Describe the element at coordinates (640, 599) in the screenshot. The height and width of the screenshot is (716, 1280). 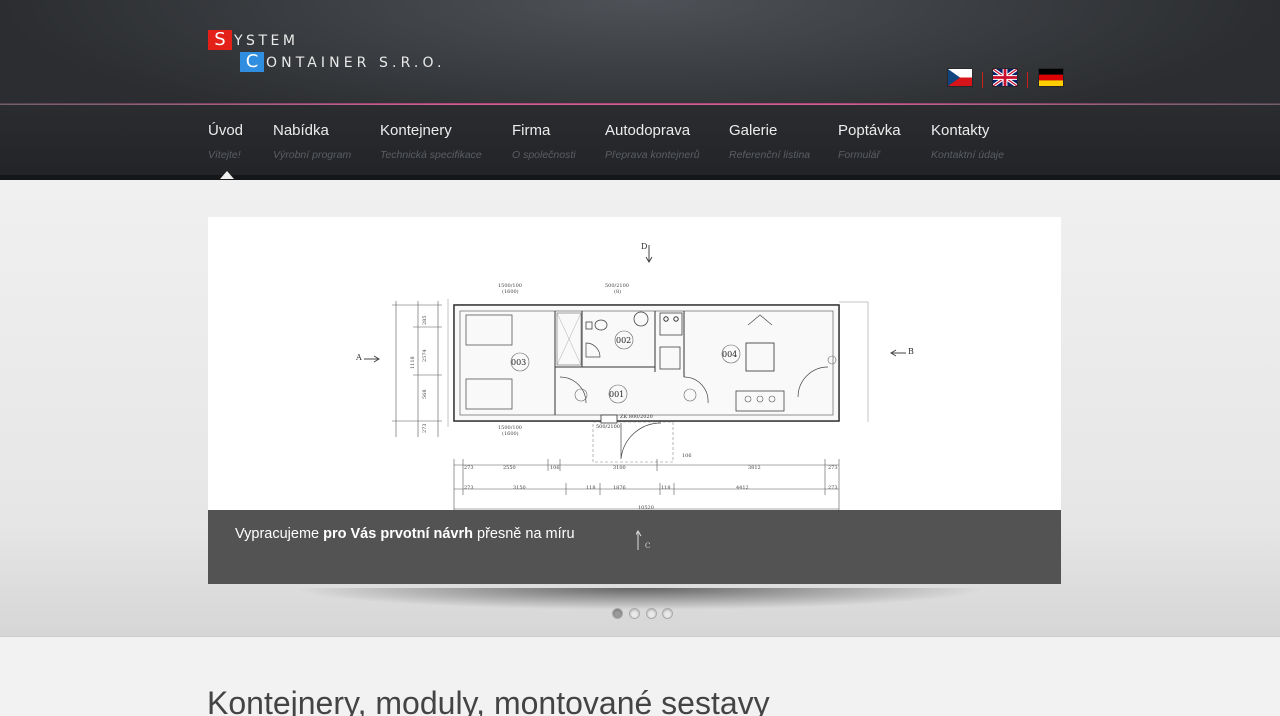
I see `slider-shadow` at that location.